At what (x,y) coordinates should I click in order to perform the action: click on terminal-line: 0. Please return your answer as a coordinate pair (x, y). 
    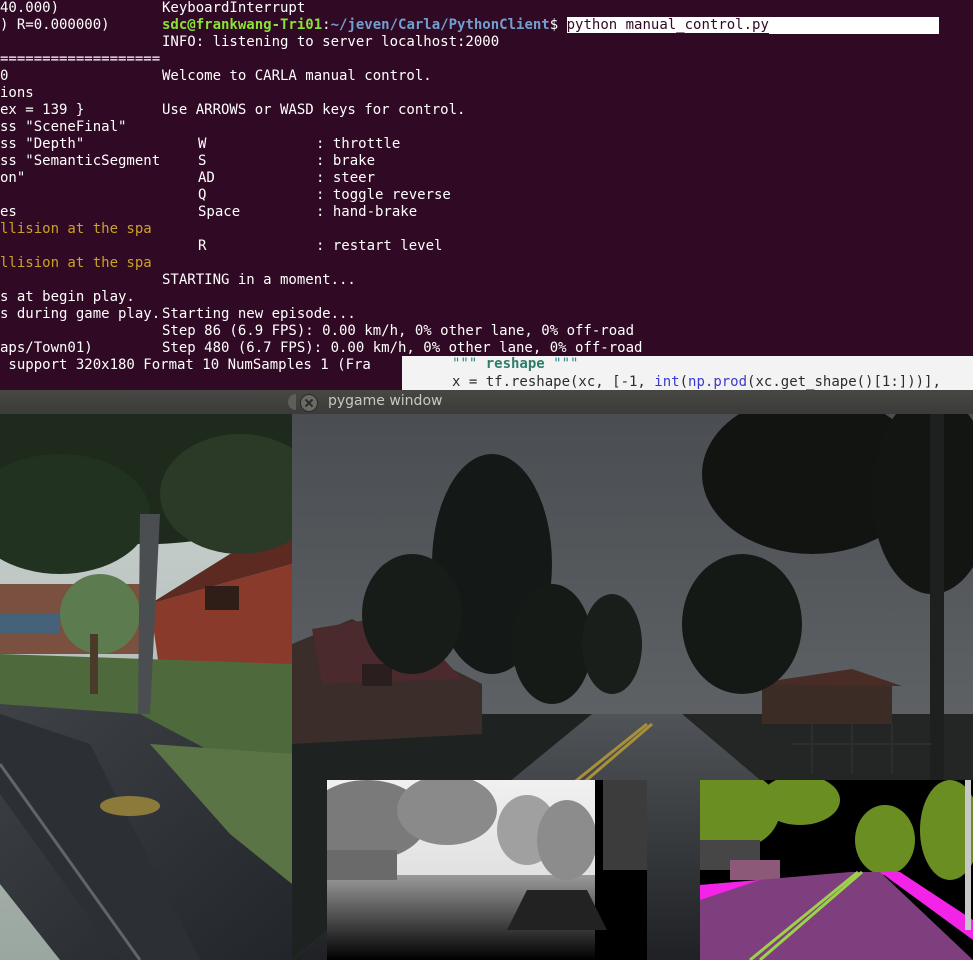
    Looking at the image, I should click on (4, 76).